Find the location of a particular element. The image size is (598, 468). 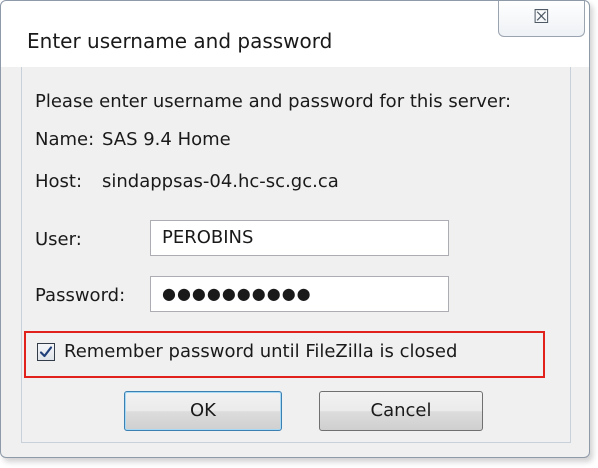

name-label: Name: is located at coordinates (65, 139).